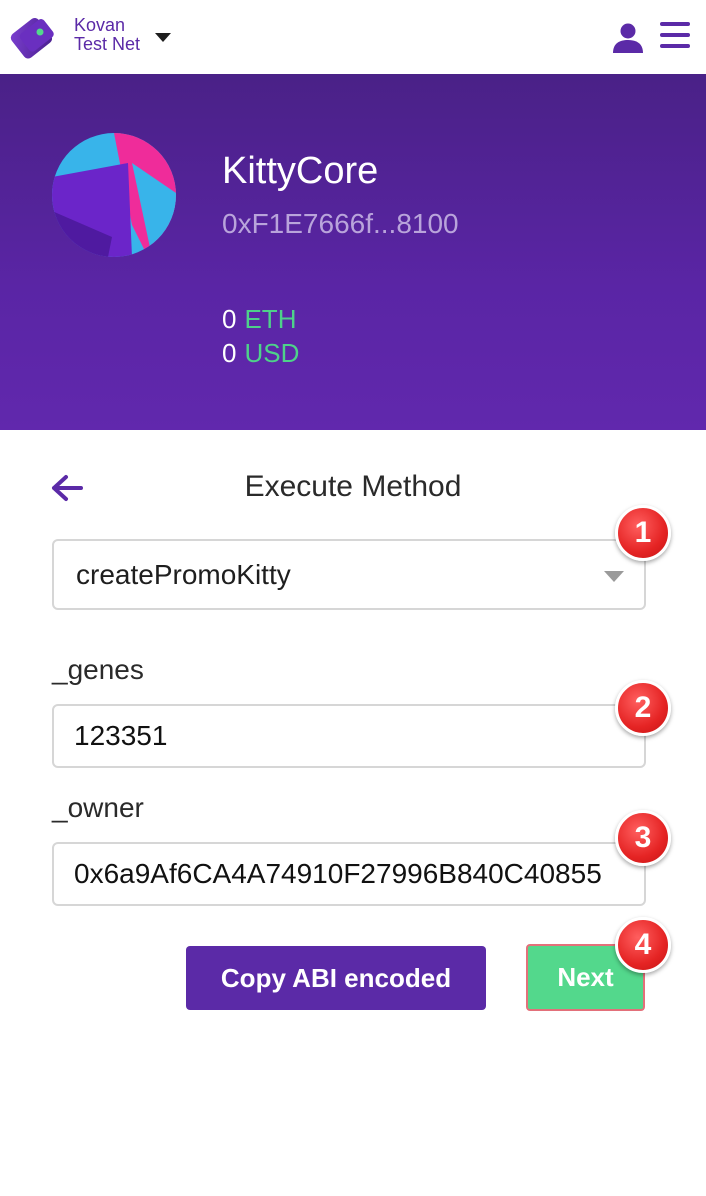  Describe the element at coordinates (353, 37) in the screenshot. I see `top-bar: Kovan Test Net` at that location.